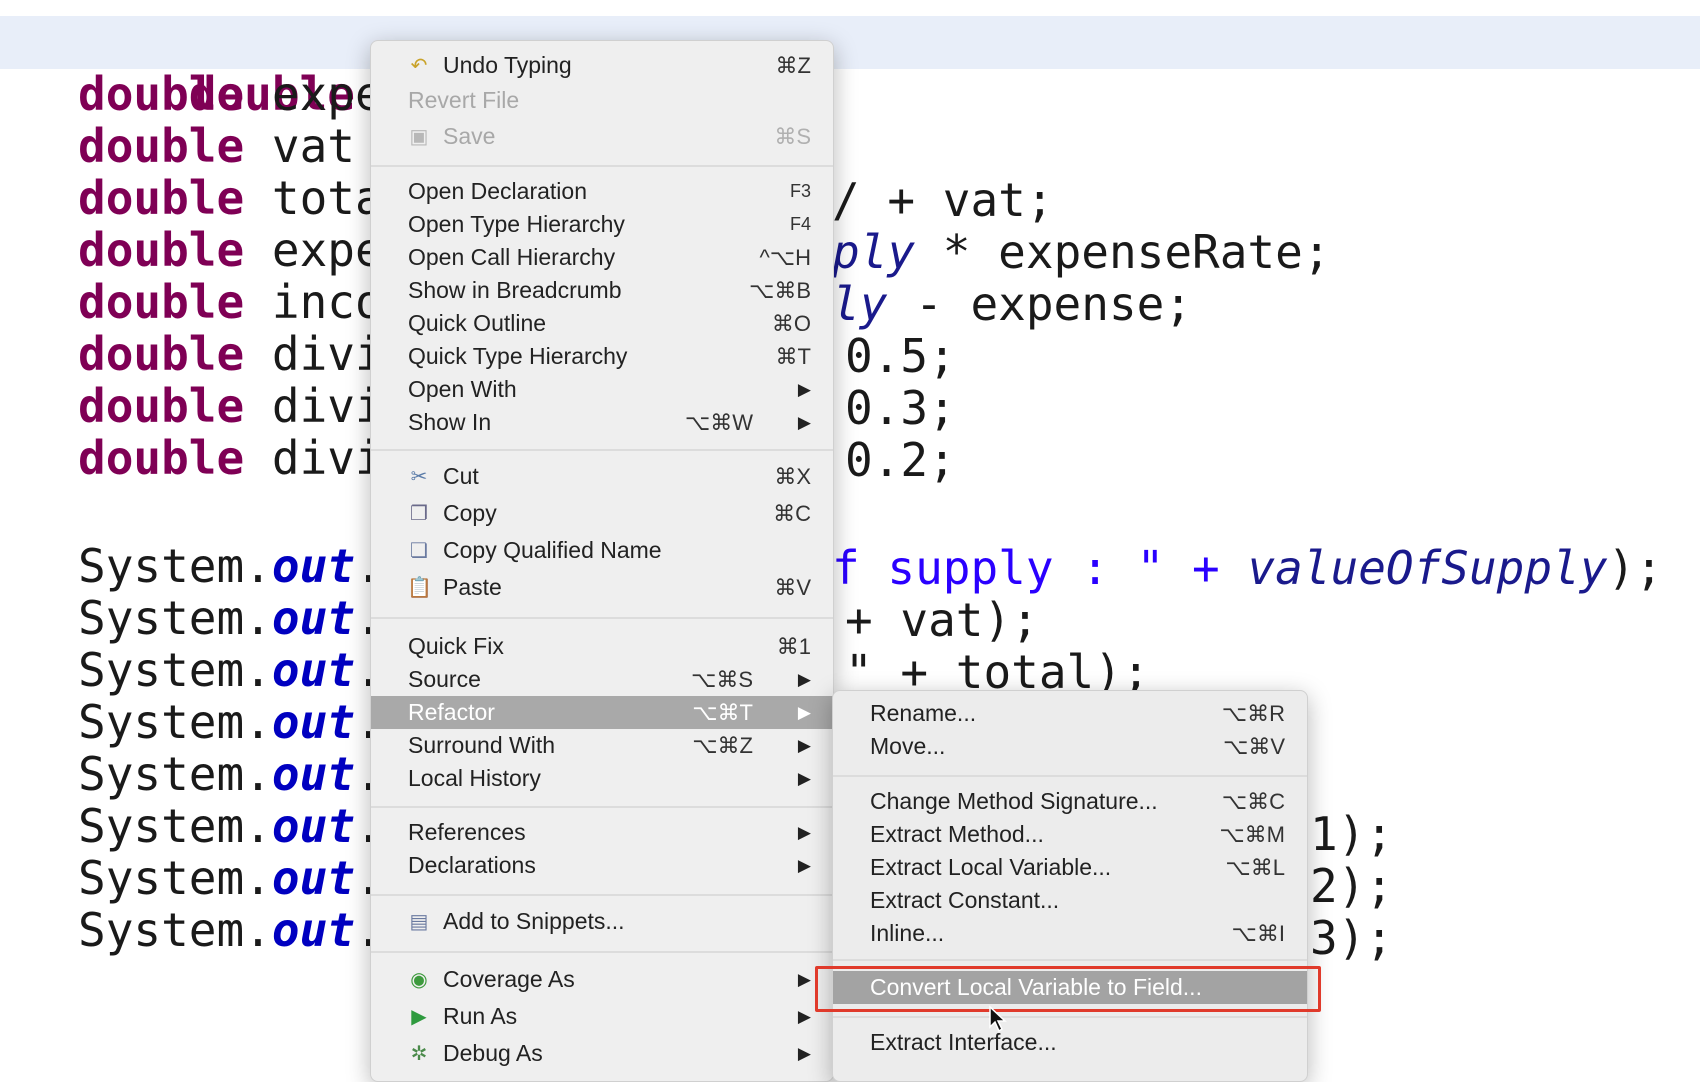  I want to click on menu-item-extract-local-variable: Extract Local Variable... ⌥⌘L, so click(1070, 867).